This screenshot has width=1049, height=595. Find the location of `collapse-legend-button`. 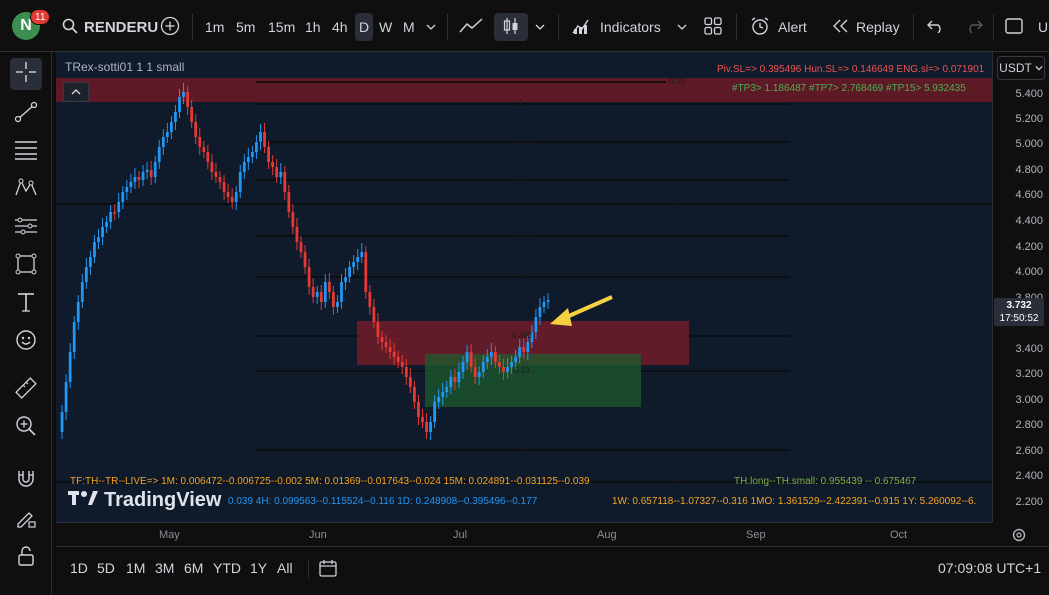

collapse-legend-button is located at coordinates (76, 92).